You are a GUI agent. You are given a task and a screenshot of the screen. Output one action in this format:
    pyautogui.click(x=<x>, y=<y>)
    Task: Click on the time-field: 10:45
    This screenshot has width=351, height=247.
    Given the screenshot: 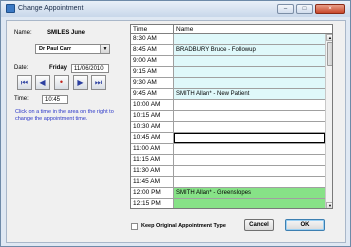 What is the action you would take?
    pyautogui.click(x=55, y=99)
    